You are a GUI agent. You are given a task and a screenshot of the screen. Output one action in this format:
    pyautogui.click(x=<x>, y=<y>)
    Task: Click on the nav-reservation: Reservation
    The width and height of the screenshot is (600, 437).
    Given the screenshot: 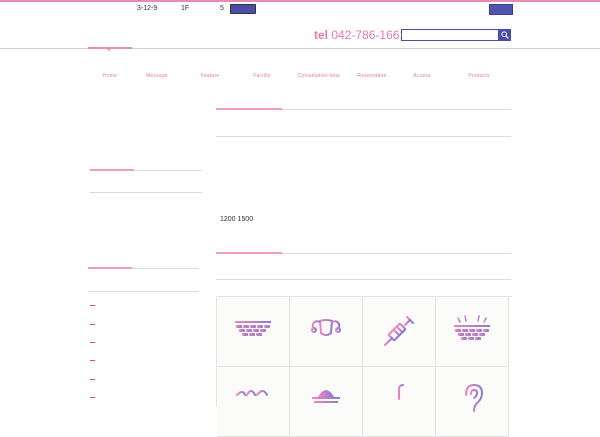 What is the action you would take?
    pyautogui.click(x=372, y=76)
    